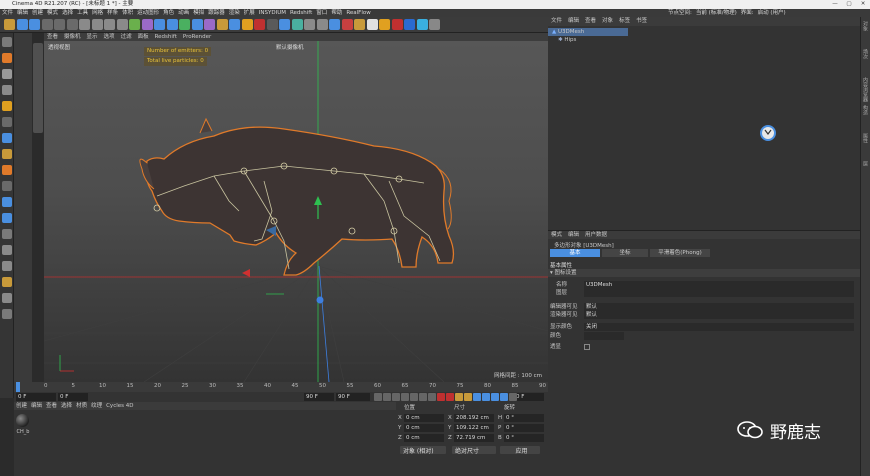  I want to click on viewport-menu-item-5: 面板, so click(143, 37).